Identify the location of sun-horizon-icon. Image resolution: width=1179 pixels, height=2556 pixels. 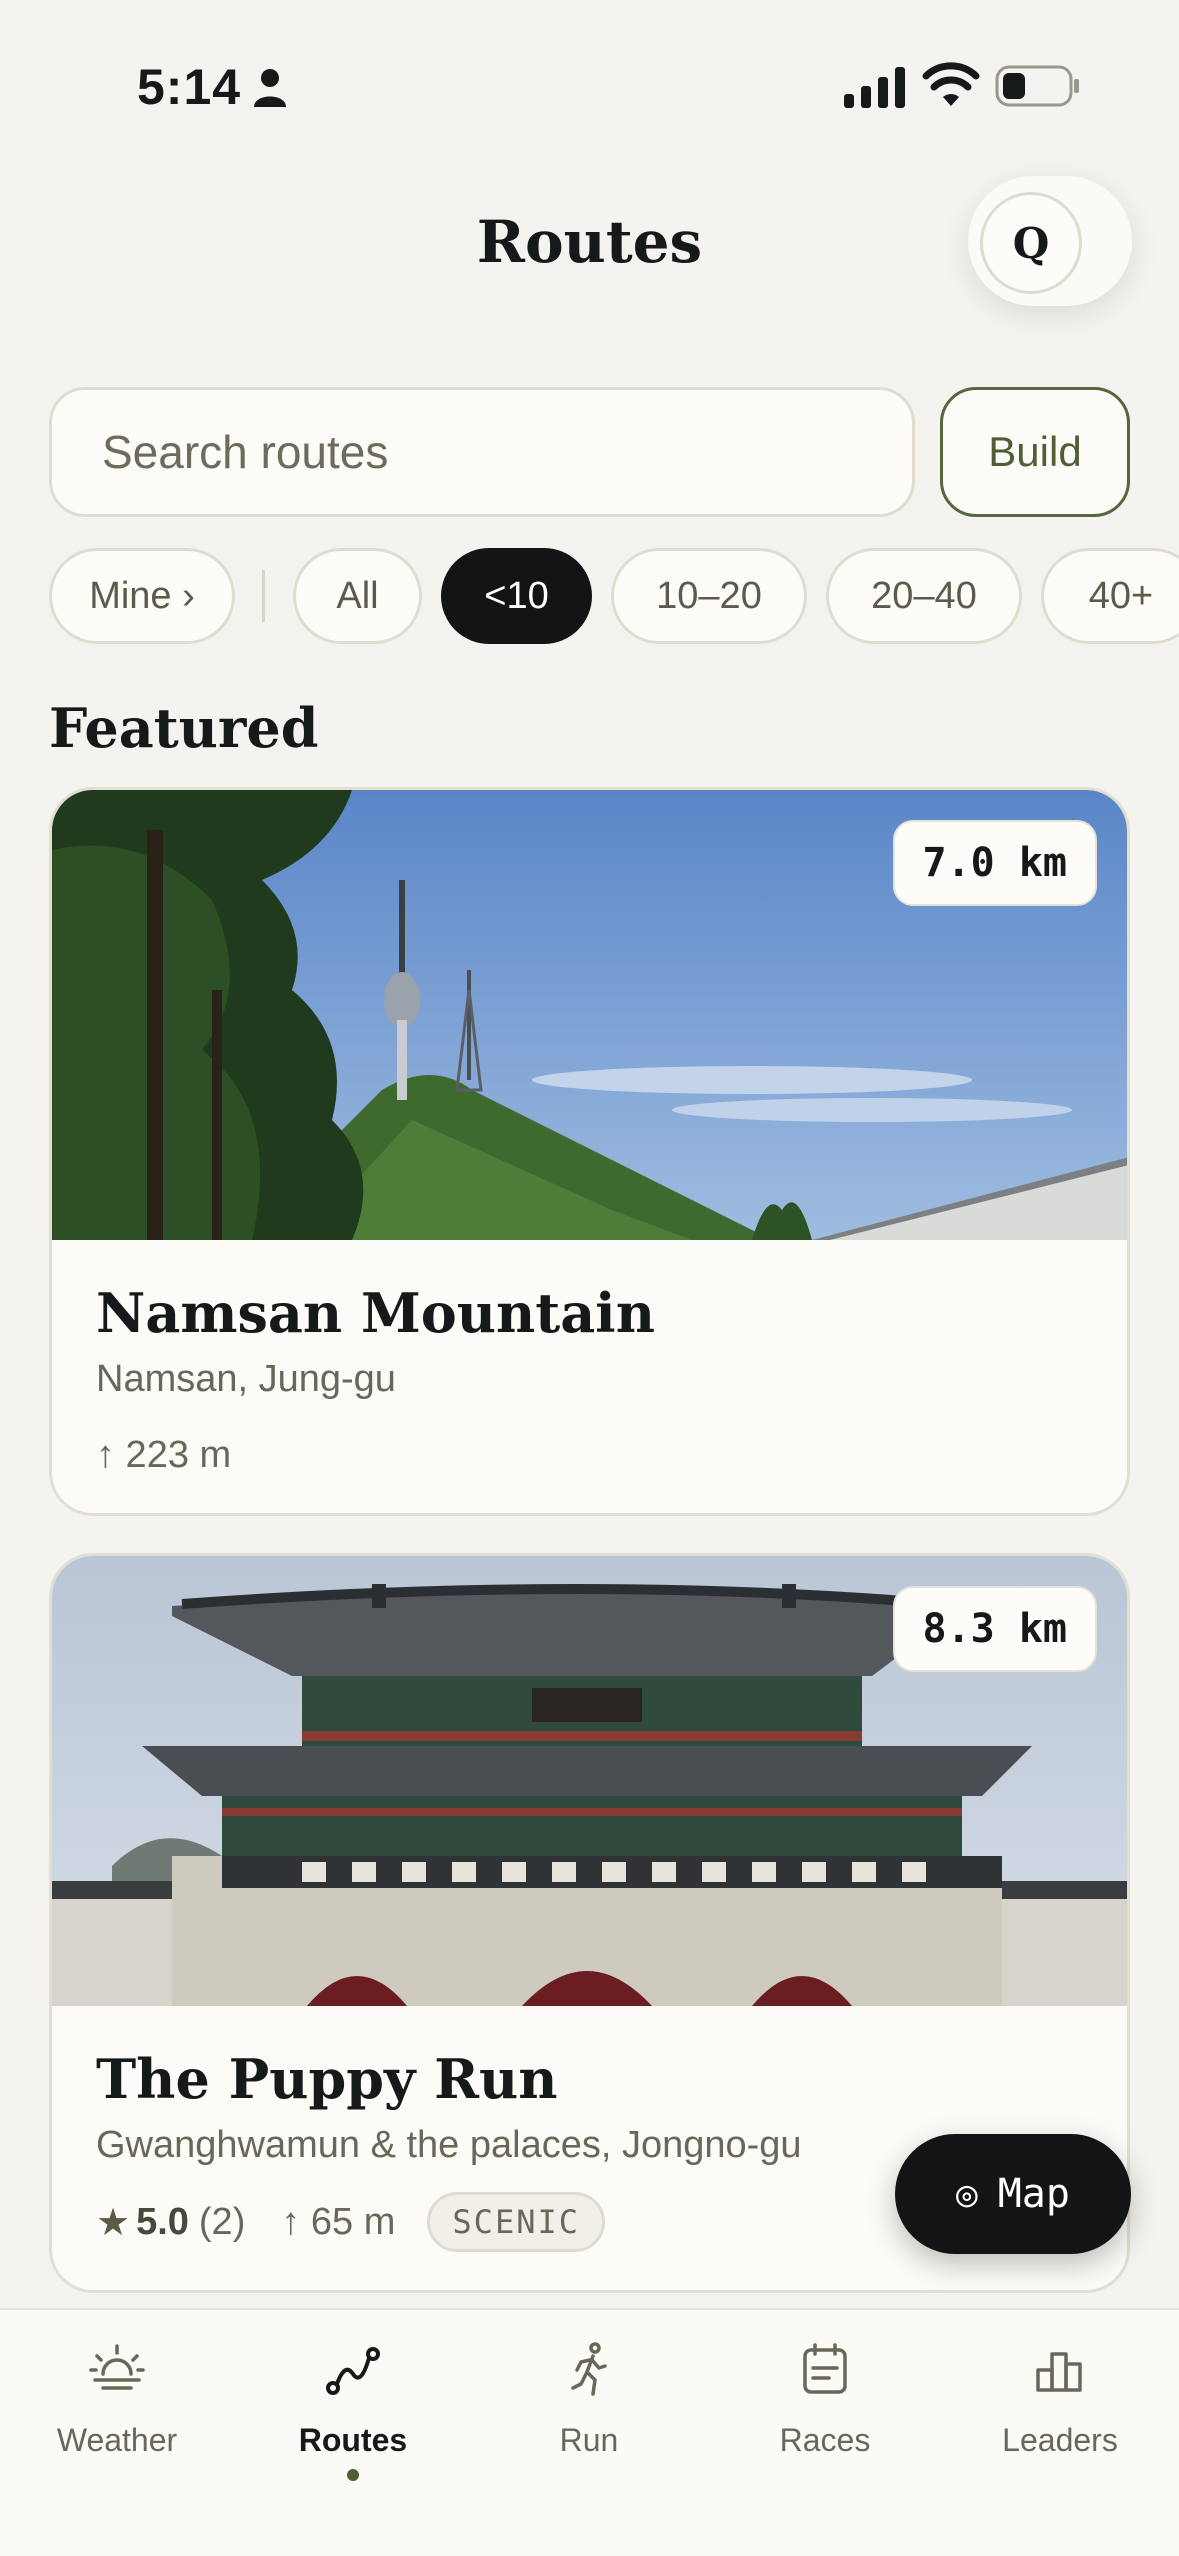
(117, 2367).